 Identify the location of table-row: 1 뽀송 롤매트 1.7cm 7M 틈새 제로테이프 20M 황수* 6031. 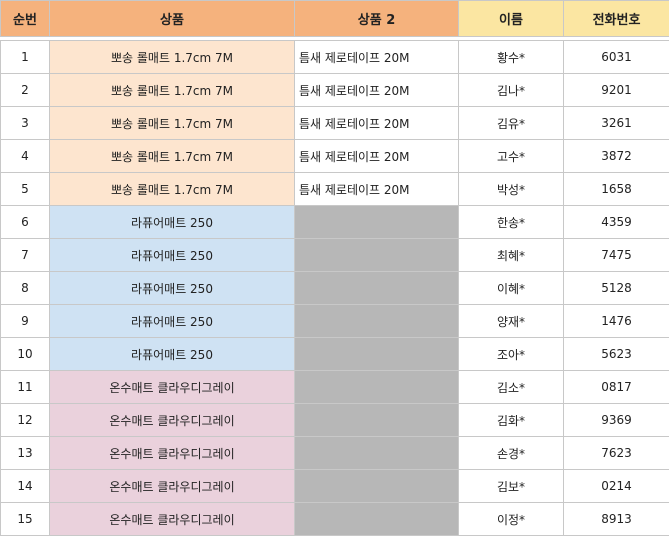
(335, 57).